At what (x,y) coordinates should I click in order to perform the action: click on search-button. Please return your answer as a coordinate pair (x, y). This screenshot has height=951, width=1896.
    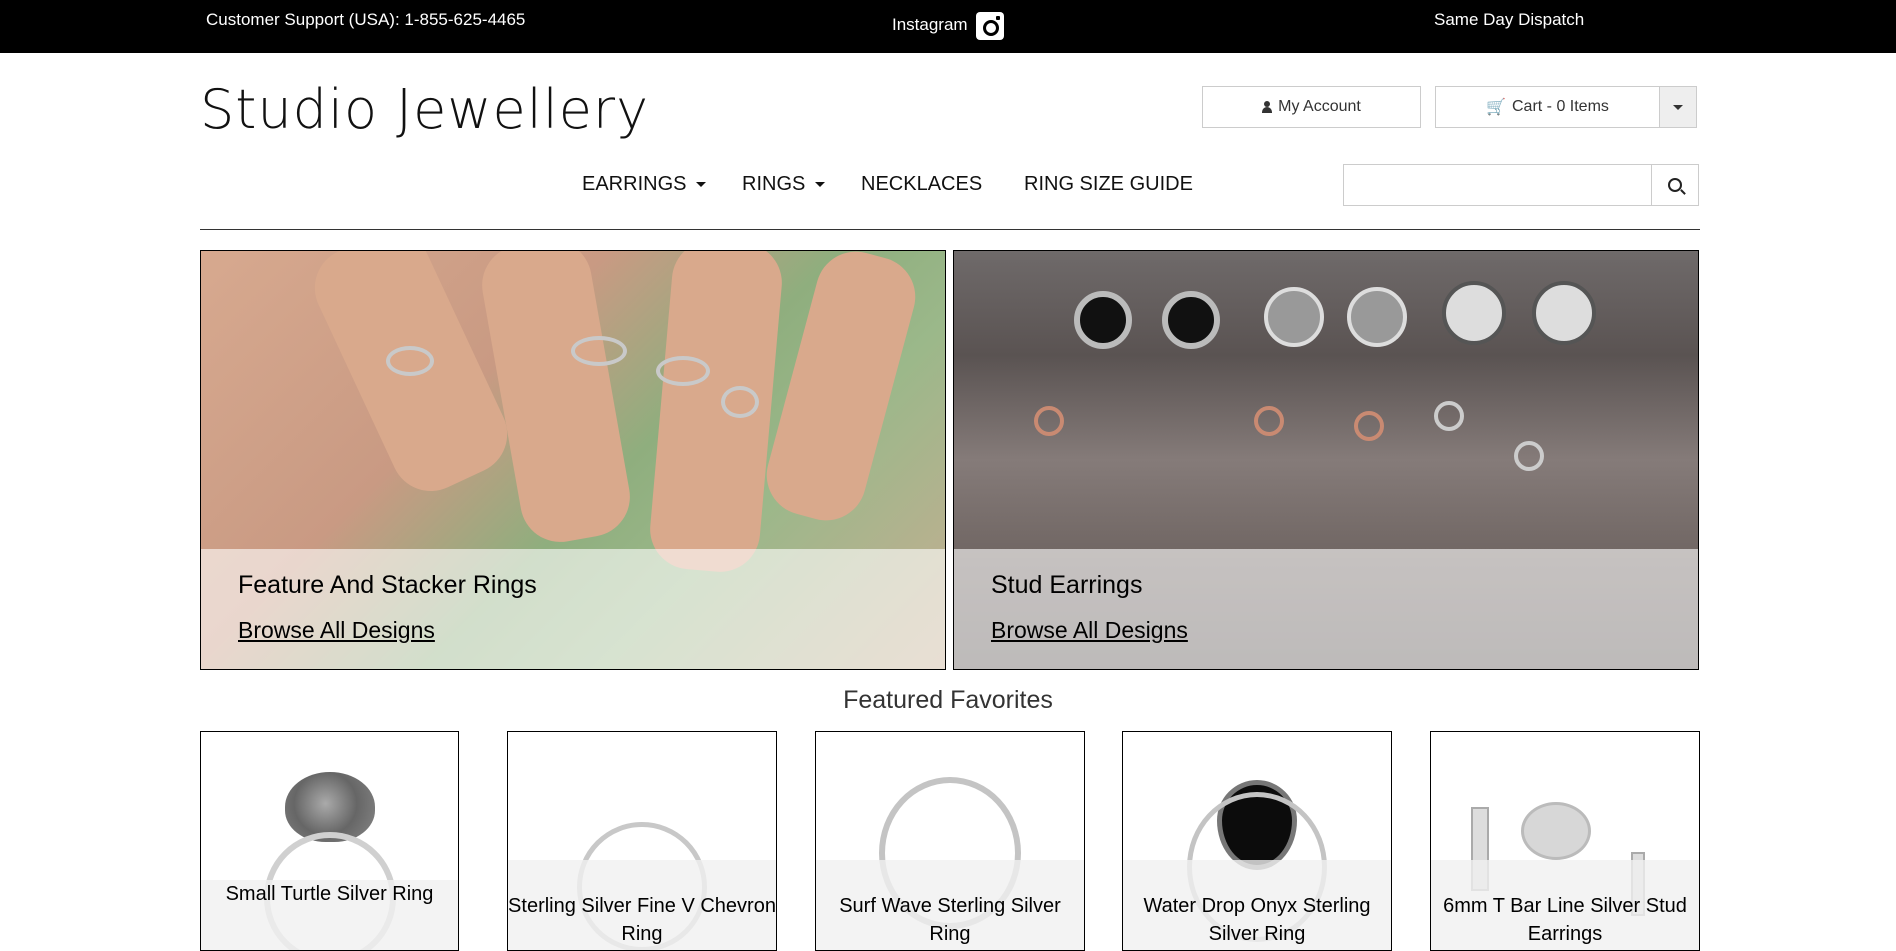
    Looking at the image, I should click on (1675, 185).